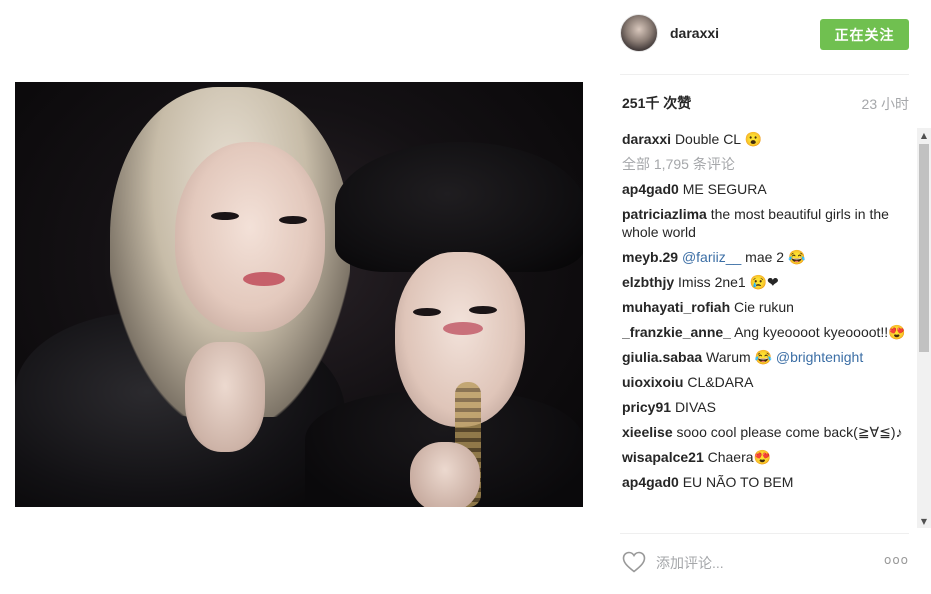  I want to click on comment-username-link: patriciazlima, so click(664, 214).